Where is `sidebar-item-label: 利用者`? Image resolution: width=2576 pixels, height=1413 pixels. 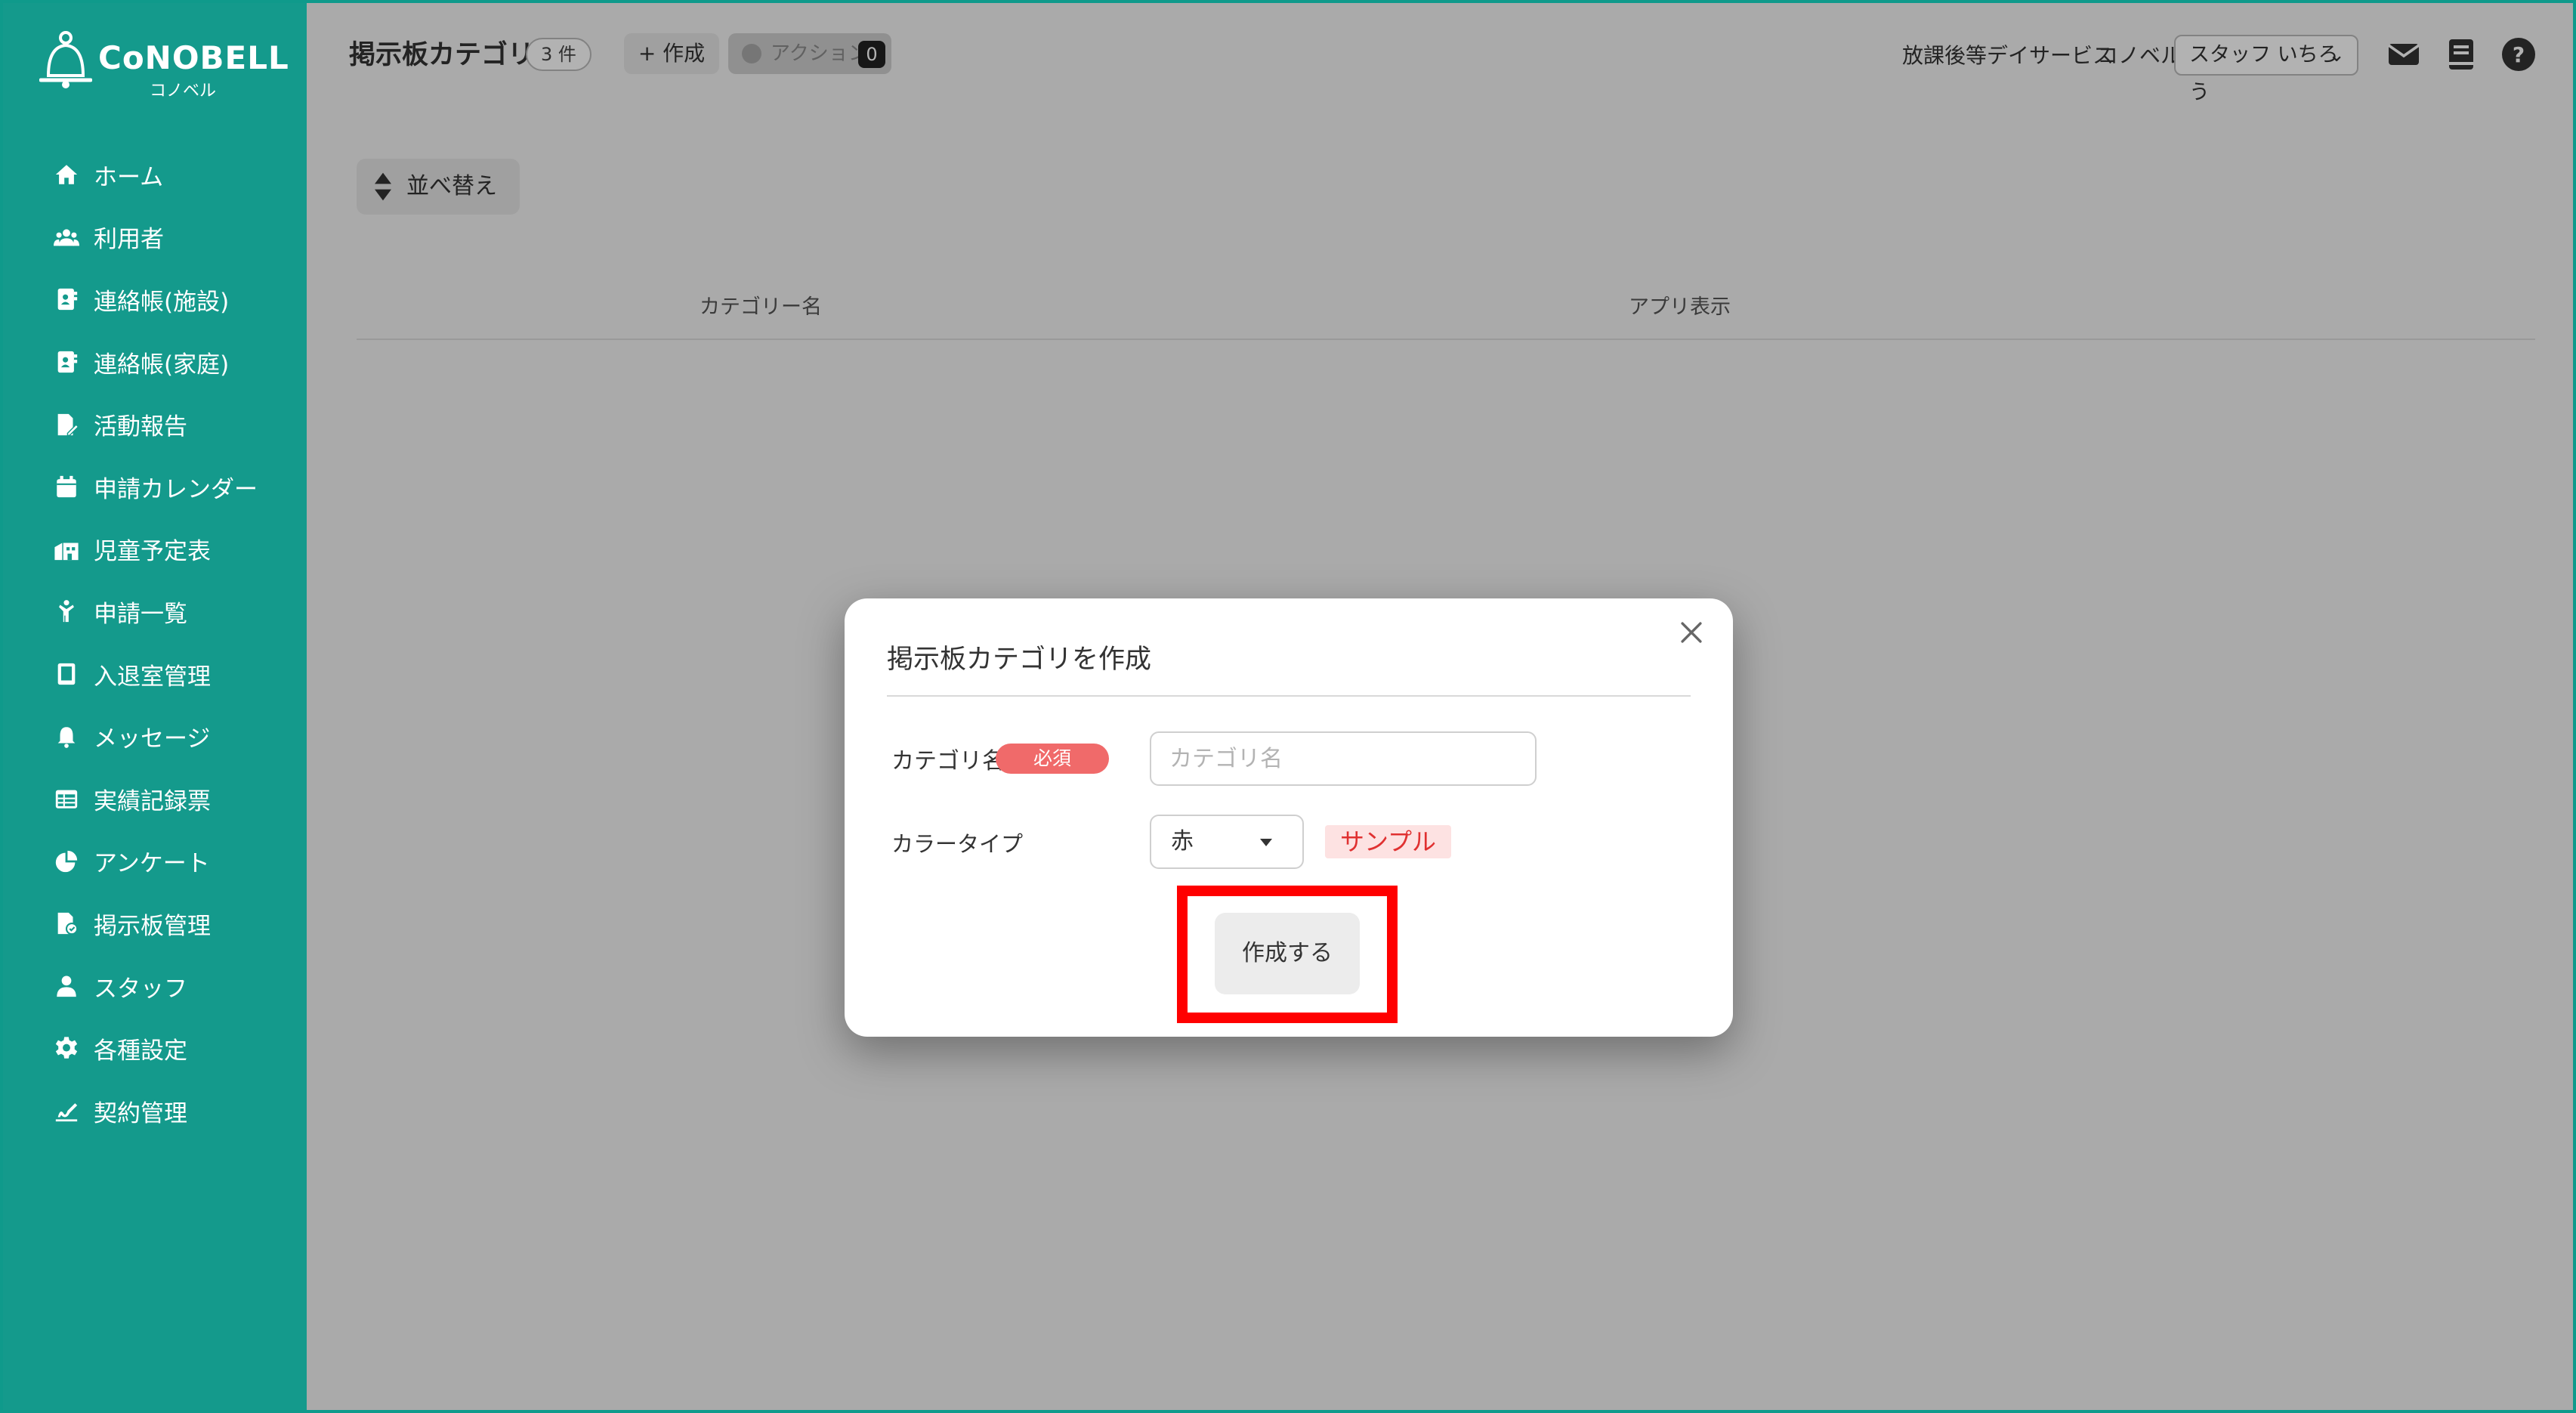 sidebar-item-label: 利用者 is located at coordinates (129, 240).